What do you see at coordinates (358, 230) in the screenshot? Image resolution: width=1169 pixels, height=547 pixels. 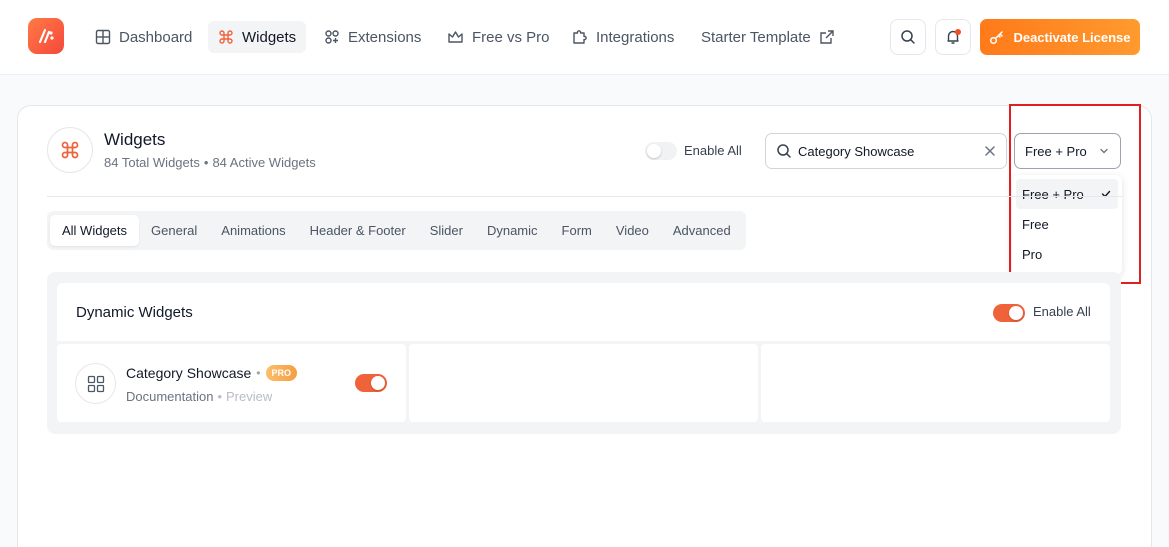 I see `tab-header-footer: Header & Footer` at bounding box center [358, 230].